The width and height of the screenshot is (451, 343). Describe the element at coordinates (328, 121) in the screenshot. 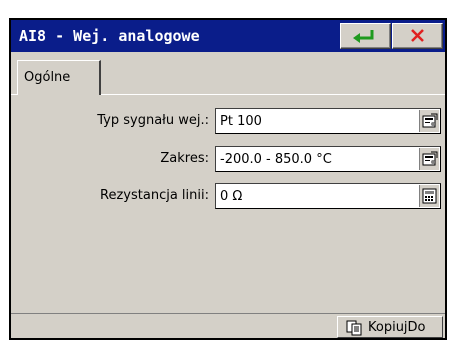

I see `signal-type-field: Pt 100` at that location.